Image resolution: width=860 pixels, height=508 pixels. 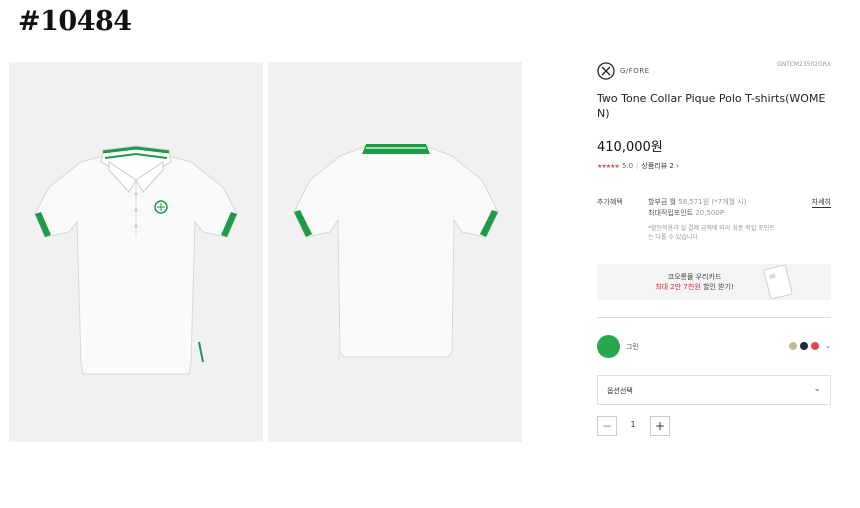 What do you see at coordinates (632, 347) in the screenshot?
I see `selected-color-name: 그린` at bounding box center [632, 347].